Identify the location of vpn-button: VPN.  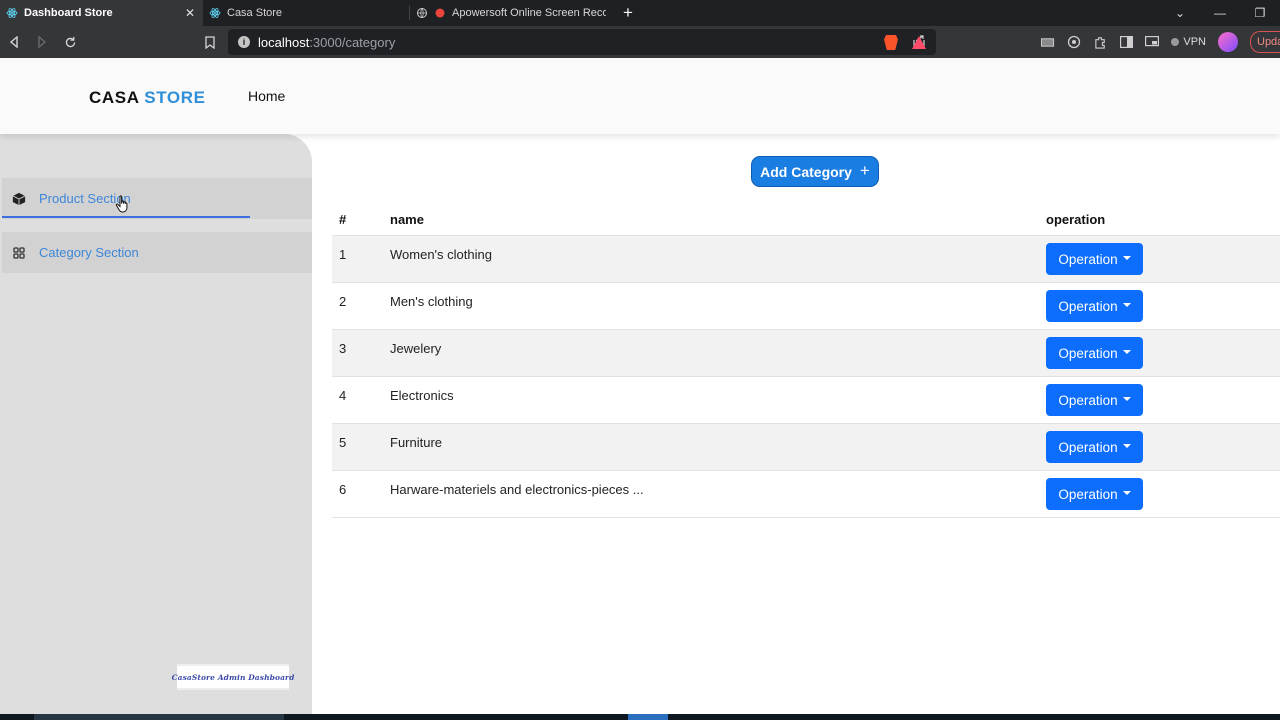
(1188, 42).